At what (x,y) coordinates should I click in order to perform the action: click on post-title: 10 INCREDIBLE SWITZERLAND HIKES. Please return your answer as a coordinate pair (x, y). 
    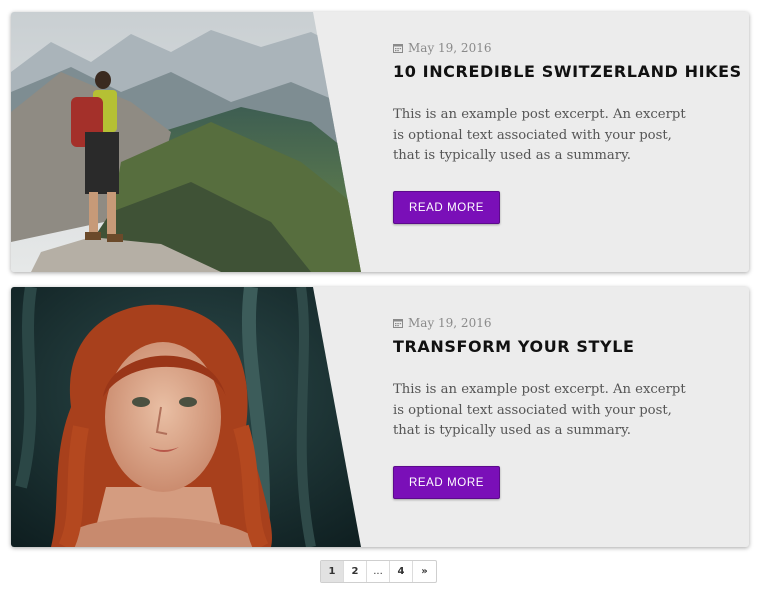
    Looking at the image, I should click on (567, 71).